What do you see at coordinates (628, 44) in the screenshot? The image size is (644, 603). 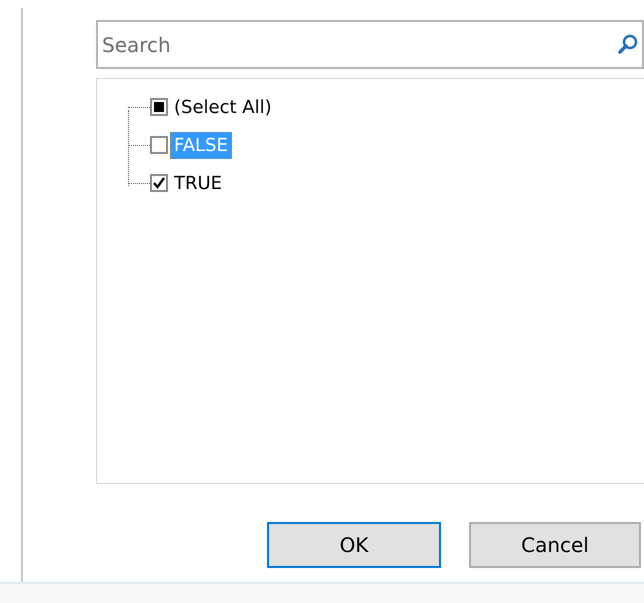 I see `search-icon` at bounding box center [628, 44].